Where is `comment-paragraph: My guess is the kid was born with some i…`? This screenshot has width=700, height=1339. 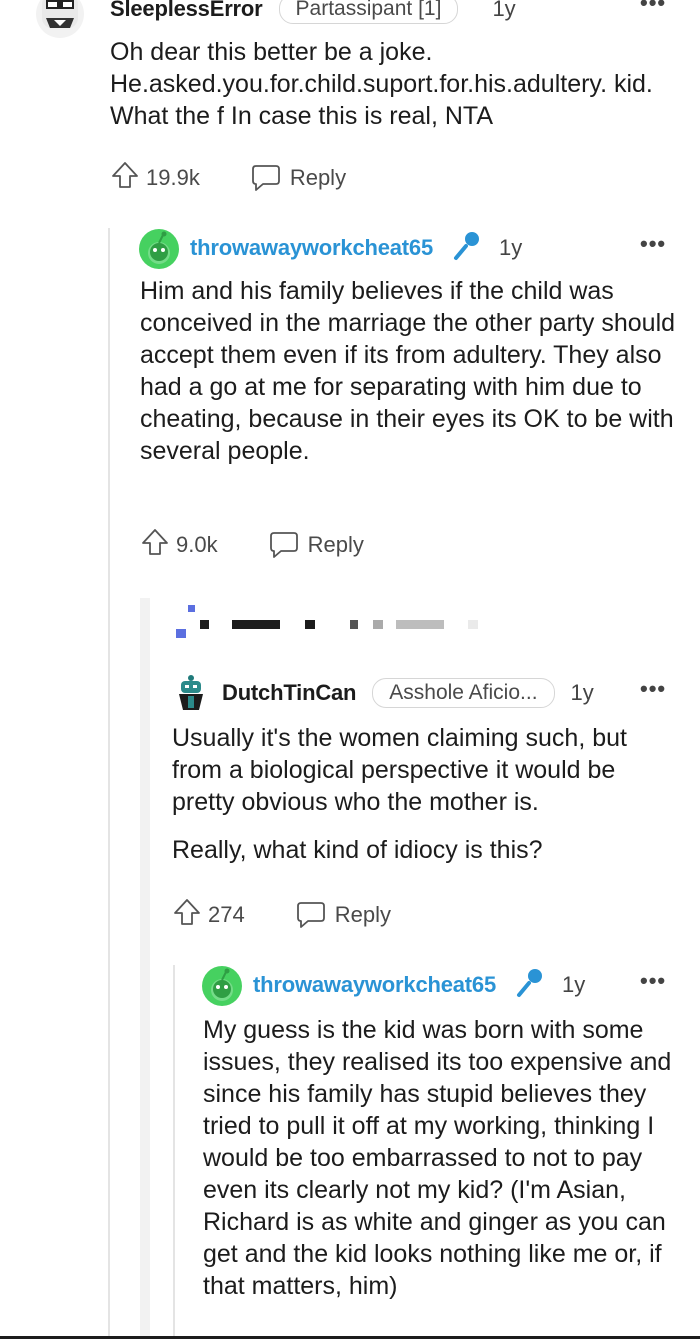
comment-paragraph: My guess is the kid was born with some i… is located at coordinates (437, 1158).